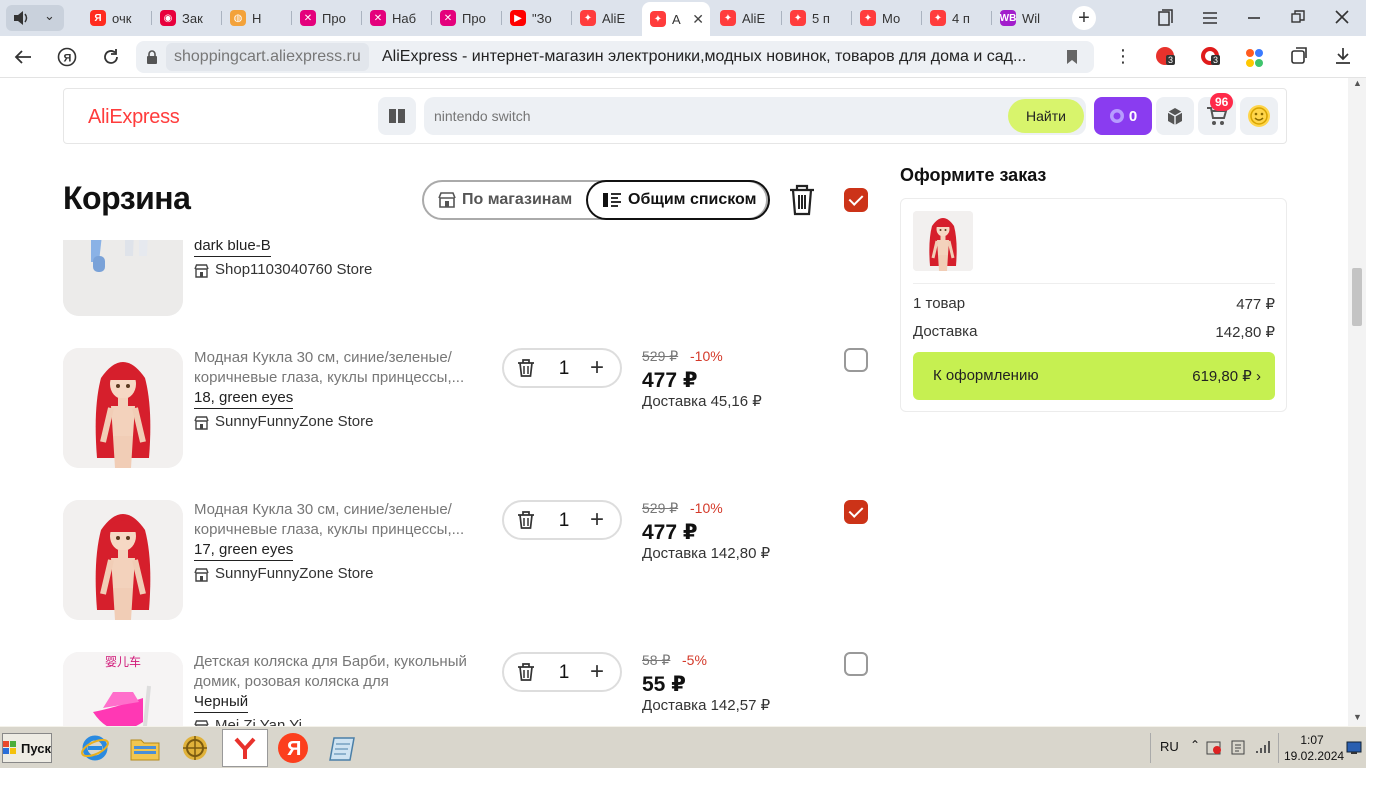 Image resolution: width=1384 pixels, height=788 pixels. I want to click on taskbar-yandex: Я, so click(293, 748).